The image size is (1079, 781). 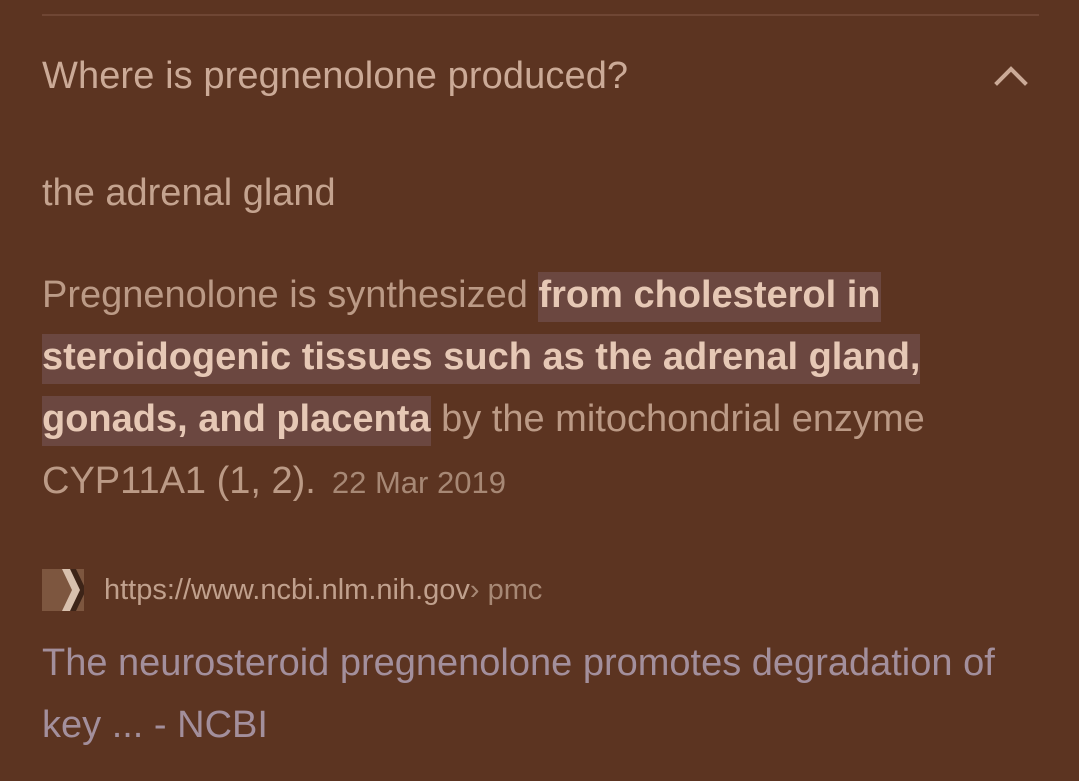 What do you see at coordinates (63, 590) in the screenshot?
I see `ncbi-favicon-icon` at bounding box center [63, 590].